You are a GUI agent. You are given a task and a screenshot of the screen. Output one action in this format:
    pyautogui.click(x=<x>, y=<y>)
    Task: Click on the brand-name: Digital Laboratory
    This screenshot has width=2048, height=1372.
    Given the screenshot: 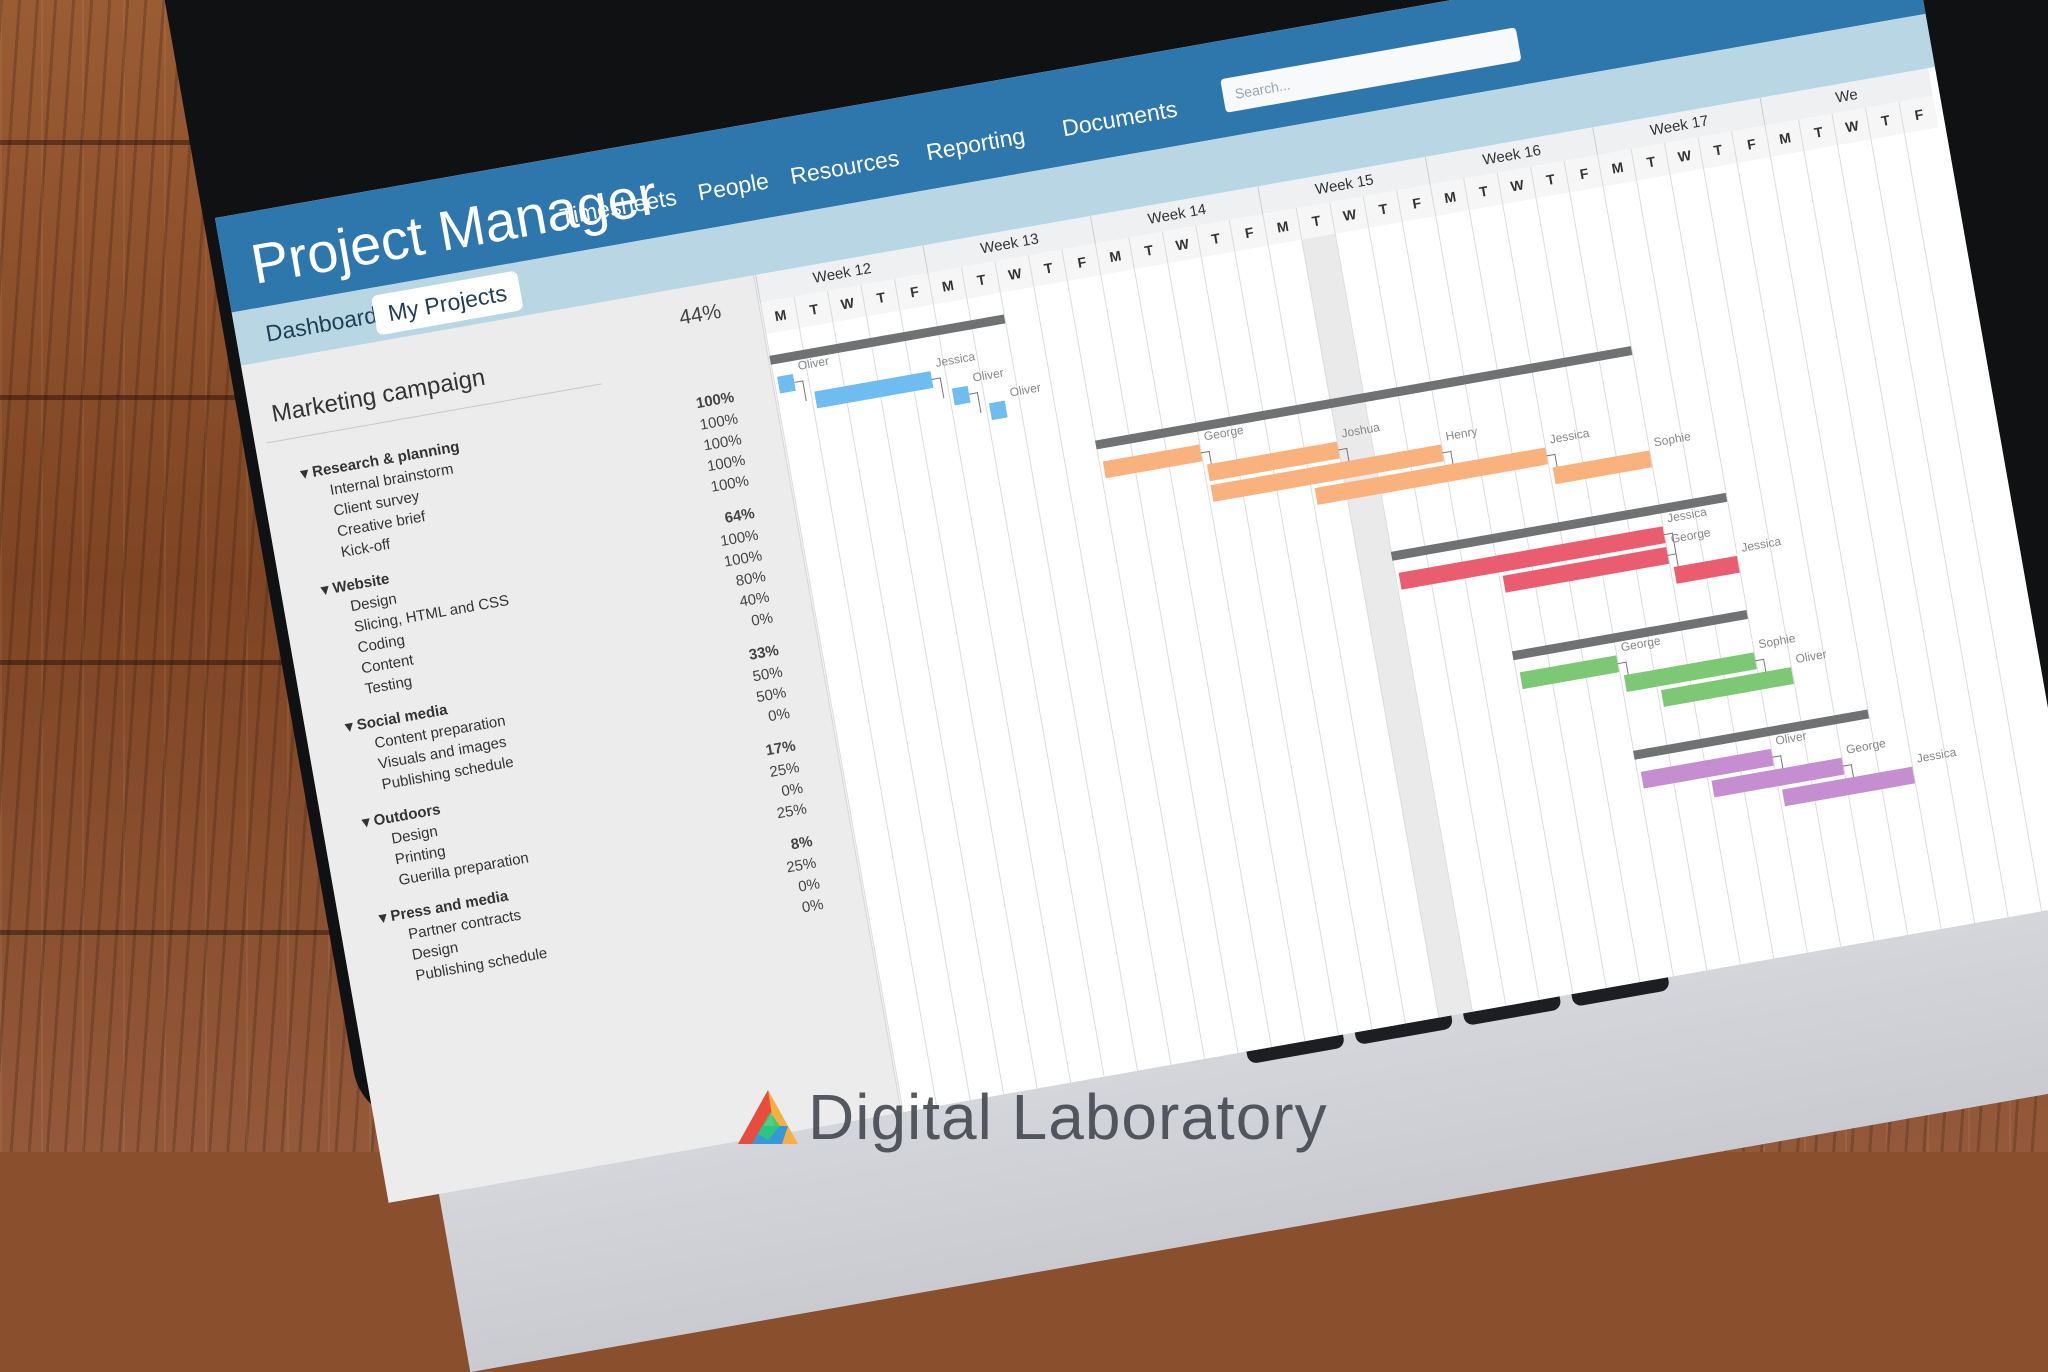 What is the action you would take?
    pyautogui.click(x=1068, y=1117)
    